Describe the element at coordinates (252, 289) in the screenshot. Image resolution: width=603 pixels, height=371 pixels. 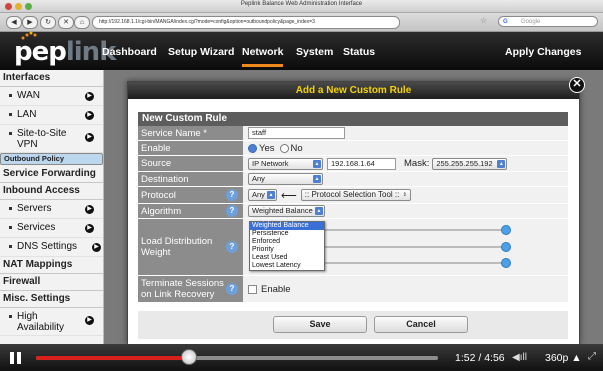
I see `terminate-sessions-checkbox` at that location.